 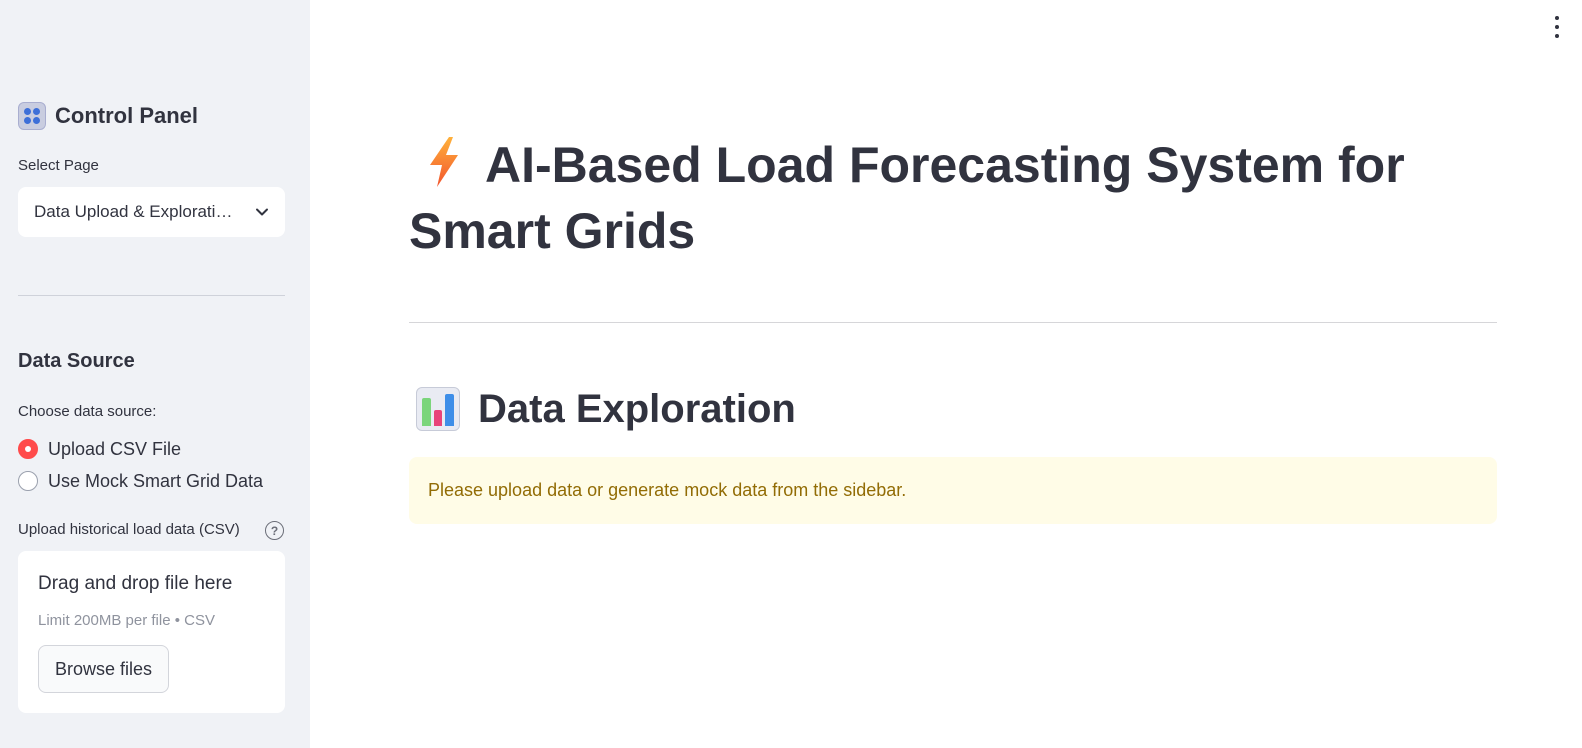 I want to click on sidebar-title-text: Control Panel, so click(x=127, y=115).